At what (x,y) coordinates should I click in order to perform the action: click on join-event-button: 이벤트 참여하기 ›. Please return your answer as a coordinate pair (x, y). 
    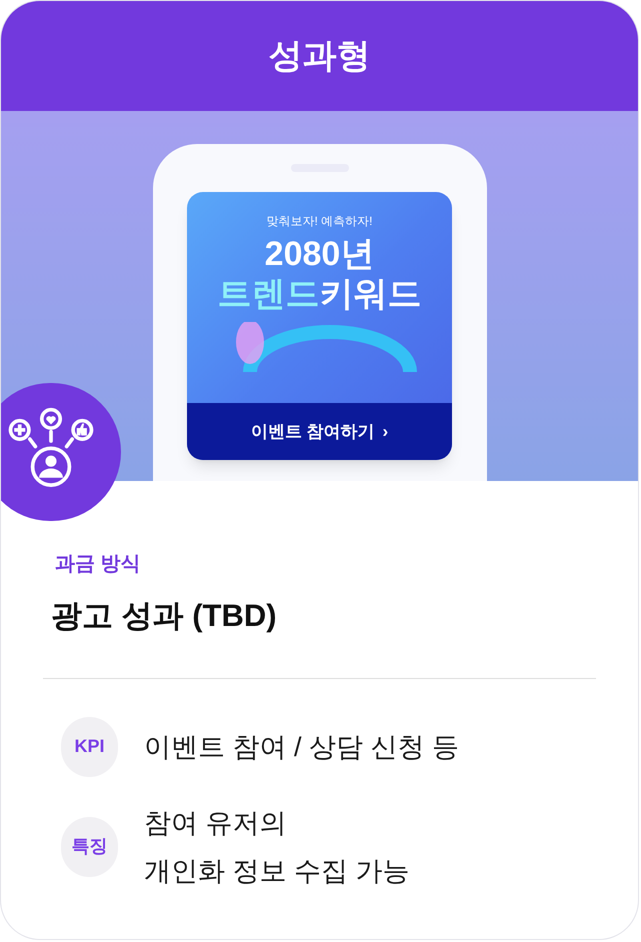
    Looking at the image, I should click on (319, 431).